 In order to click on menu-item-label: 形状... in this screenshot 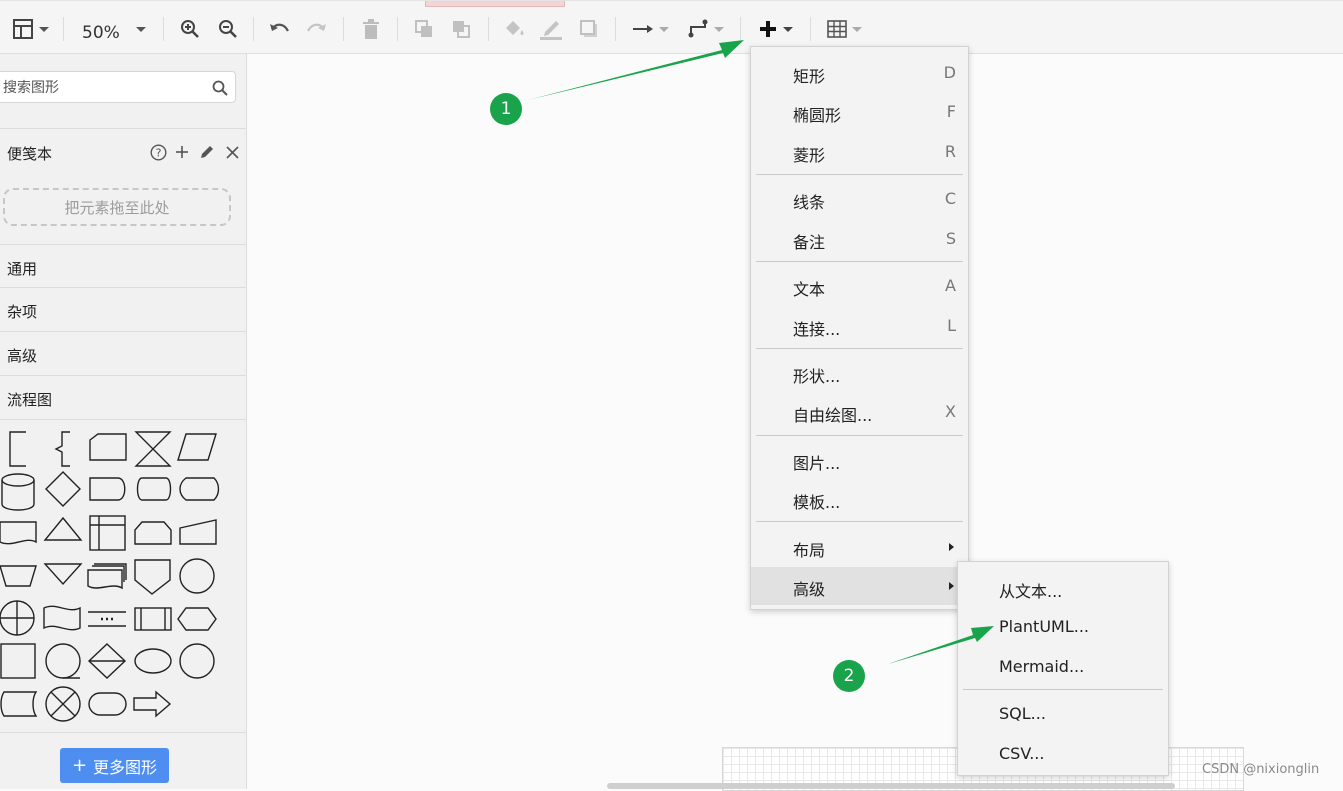, I will do `click(817, 376)`.